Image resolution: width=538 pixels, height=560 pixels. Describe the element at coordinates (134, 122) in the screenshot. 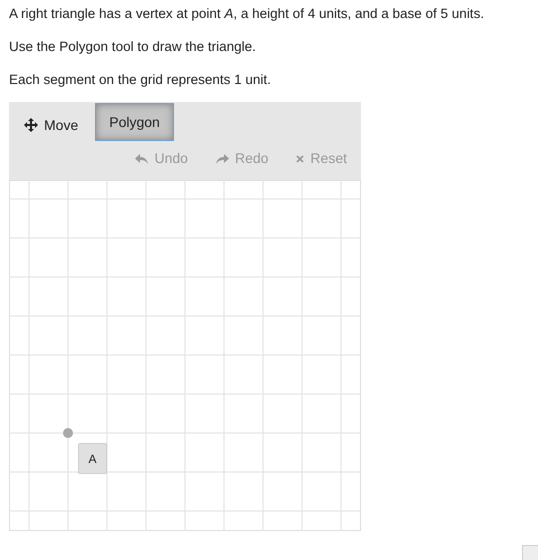

I see `polygon-tool-button: Polygon` at that location.